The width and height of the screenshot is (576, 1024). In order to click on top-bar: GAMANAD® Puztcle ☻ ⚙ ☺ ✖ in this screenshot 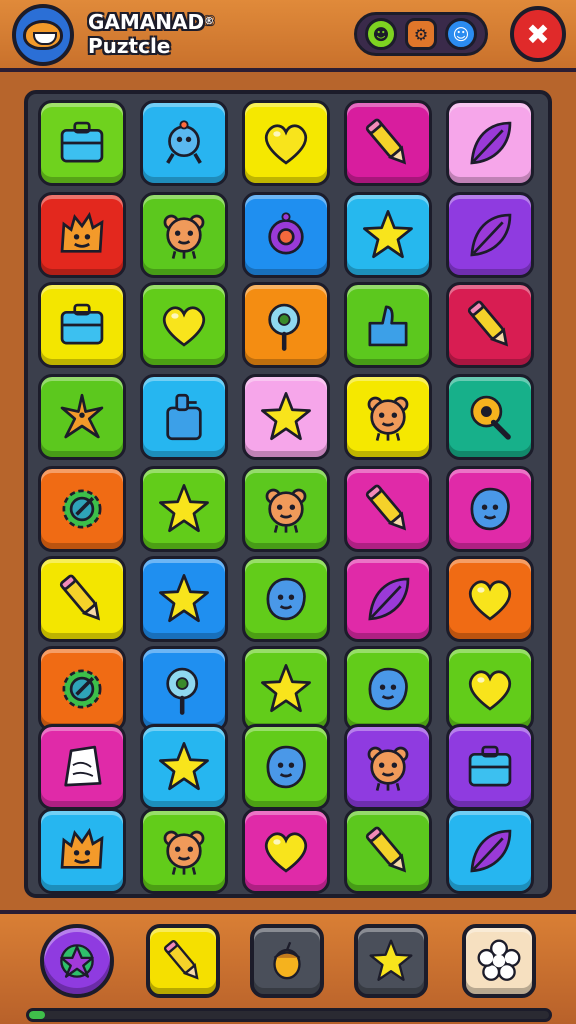, I will do `click(288, 36)`.